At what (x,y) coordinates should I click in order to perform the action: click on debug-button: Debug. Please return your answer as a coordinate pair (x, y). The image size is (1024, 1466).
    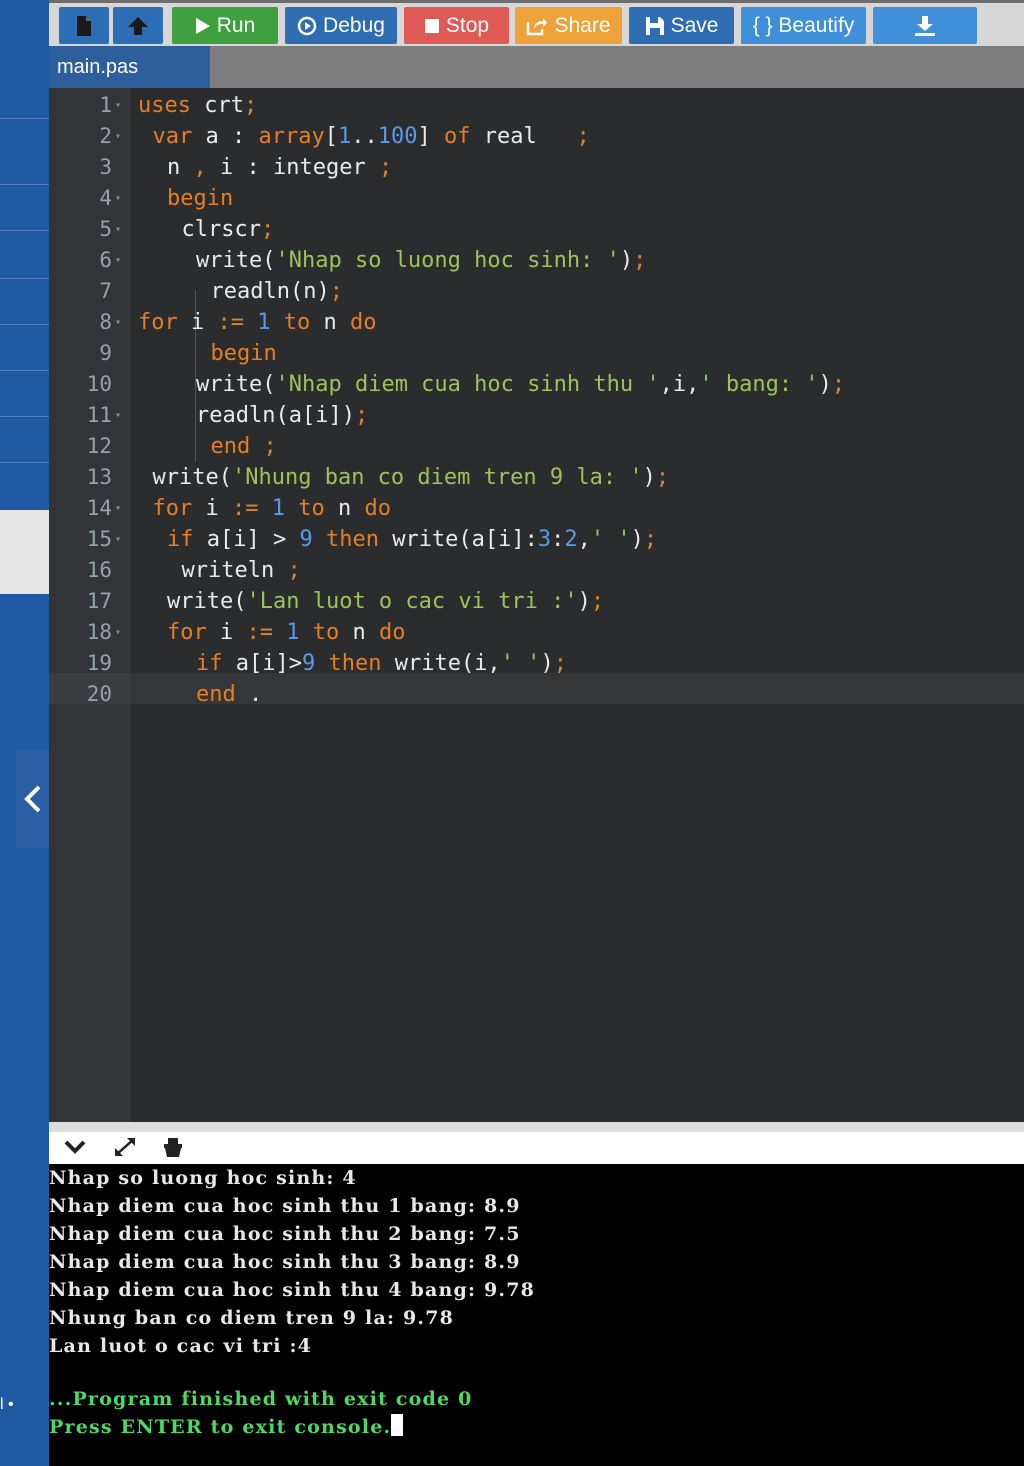
    Looking at the image, I should click on (341, 25).